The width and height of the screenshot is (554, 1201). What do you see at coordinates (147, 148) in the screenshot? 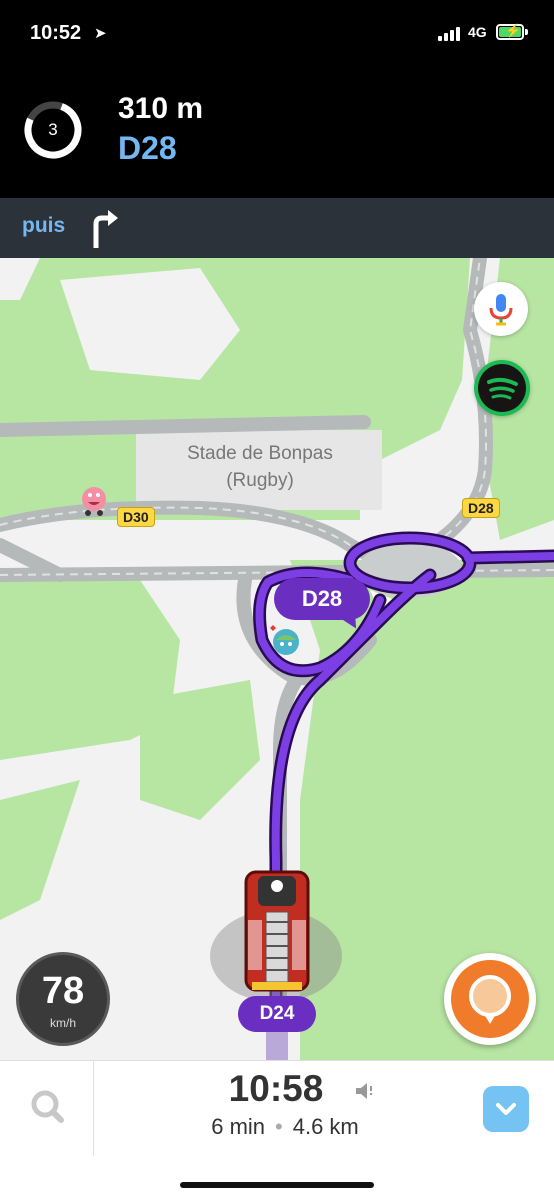
I see `next-road-name: D28` at bounding box center [147, 148].